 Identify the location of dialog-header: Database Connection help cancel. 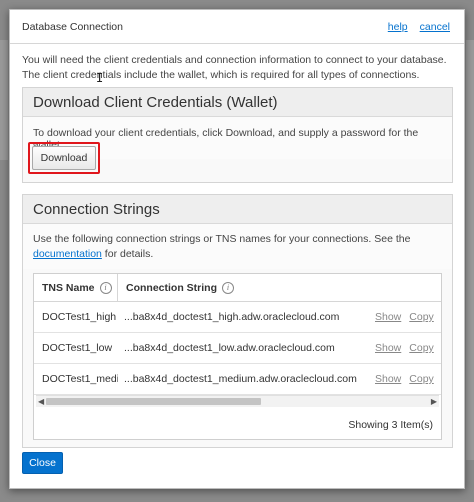
(237, 27).